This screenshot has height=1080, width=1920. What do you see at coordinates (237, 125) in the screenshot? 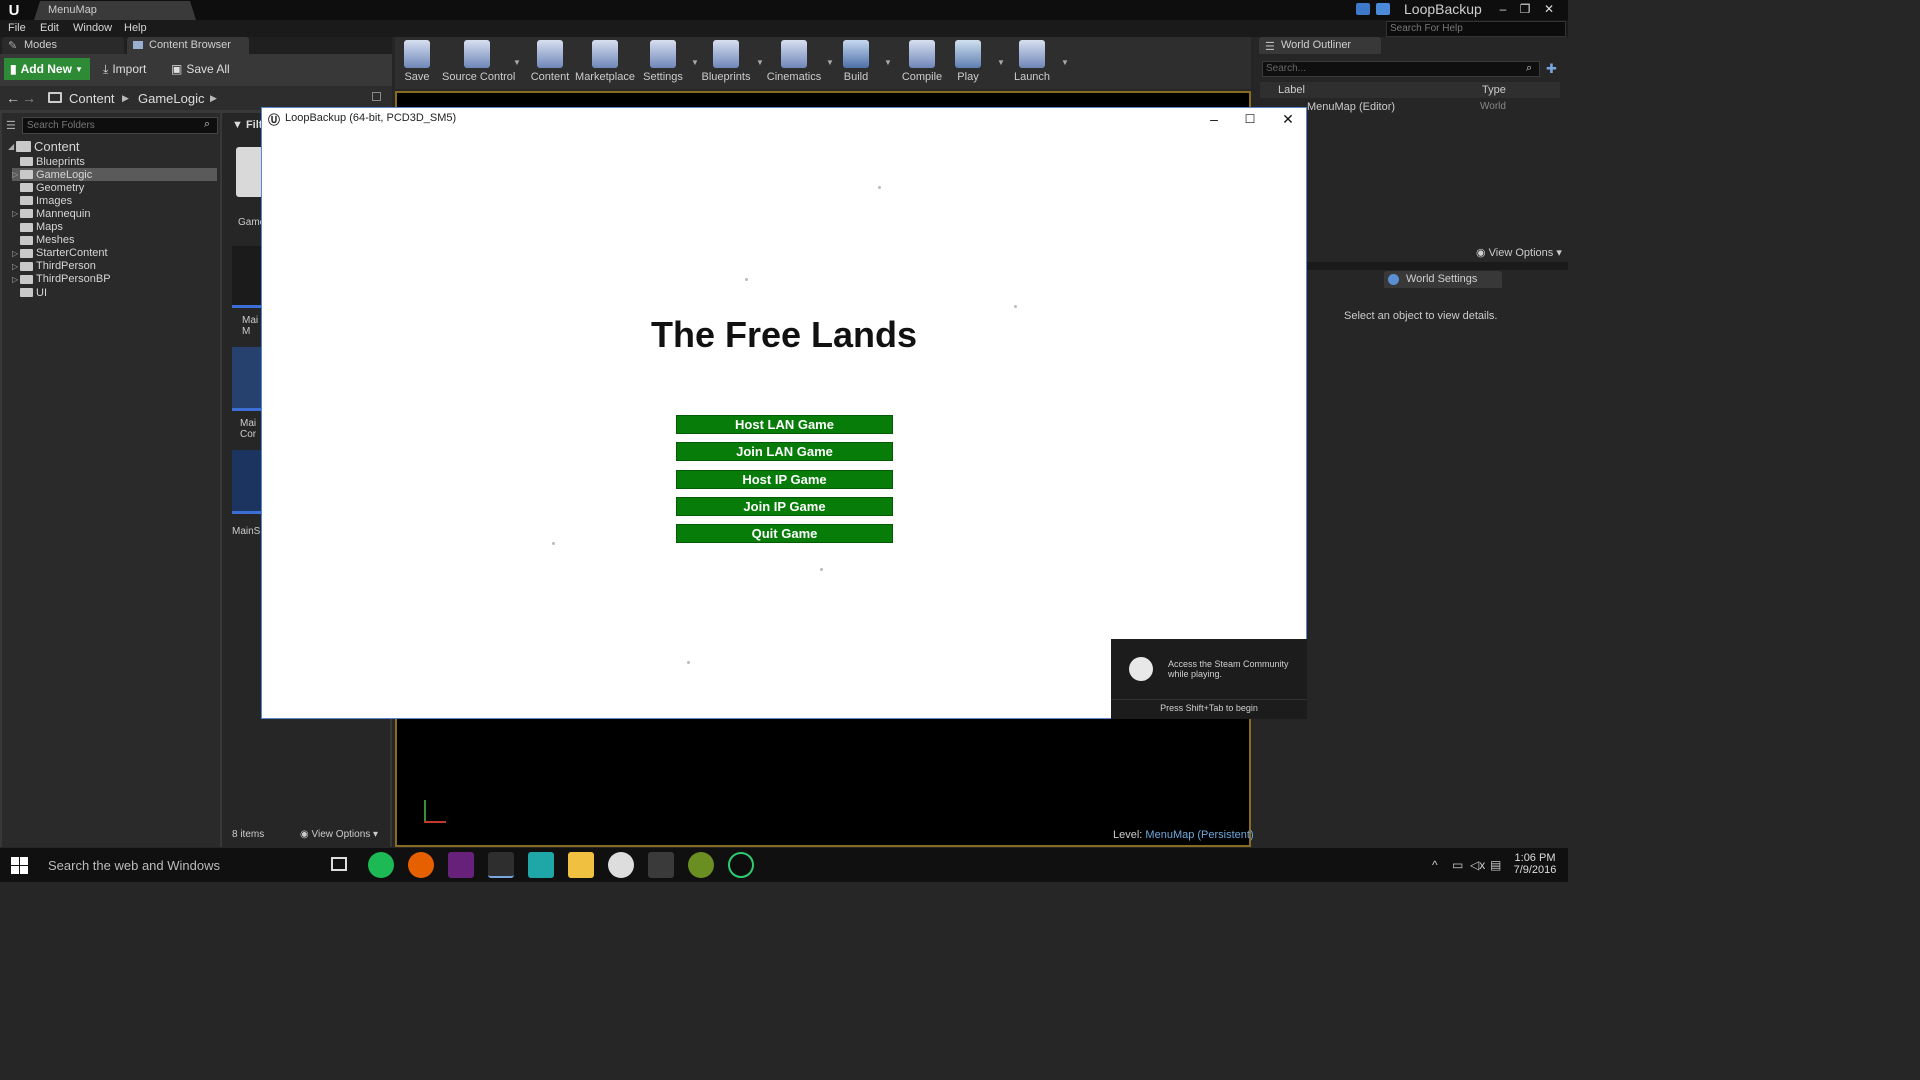
I see `filter-icon: ▼` at bounding box center [237, 125].